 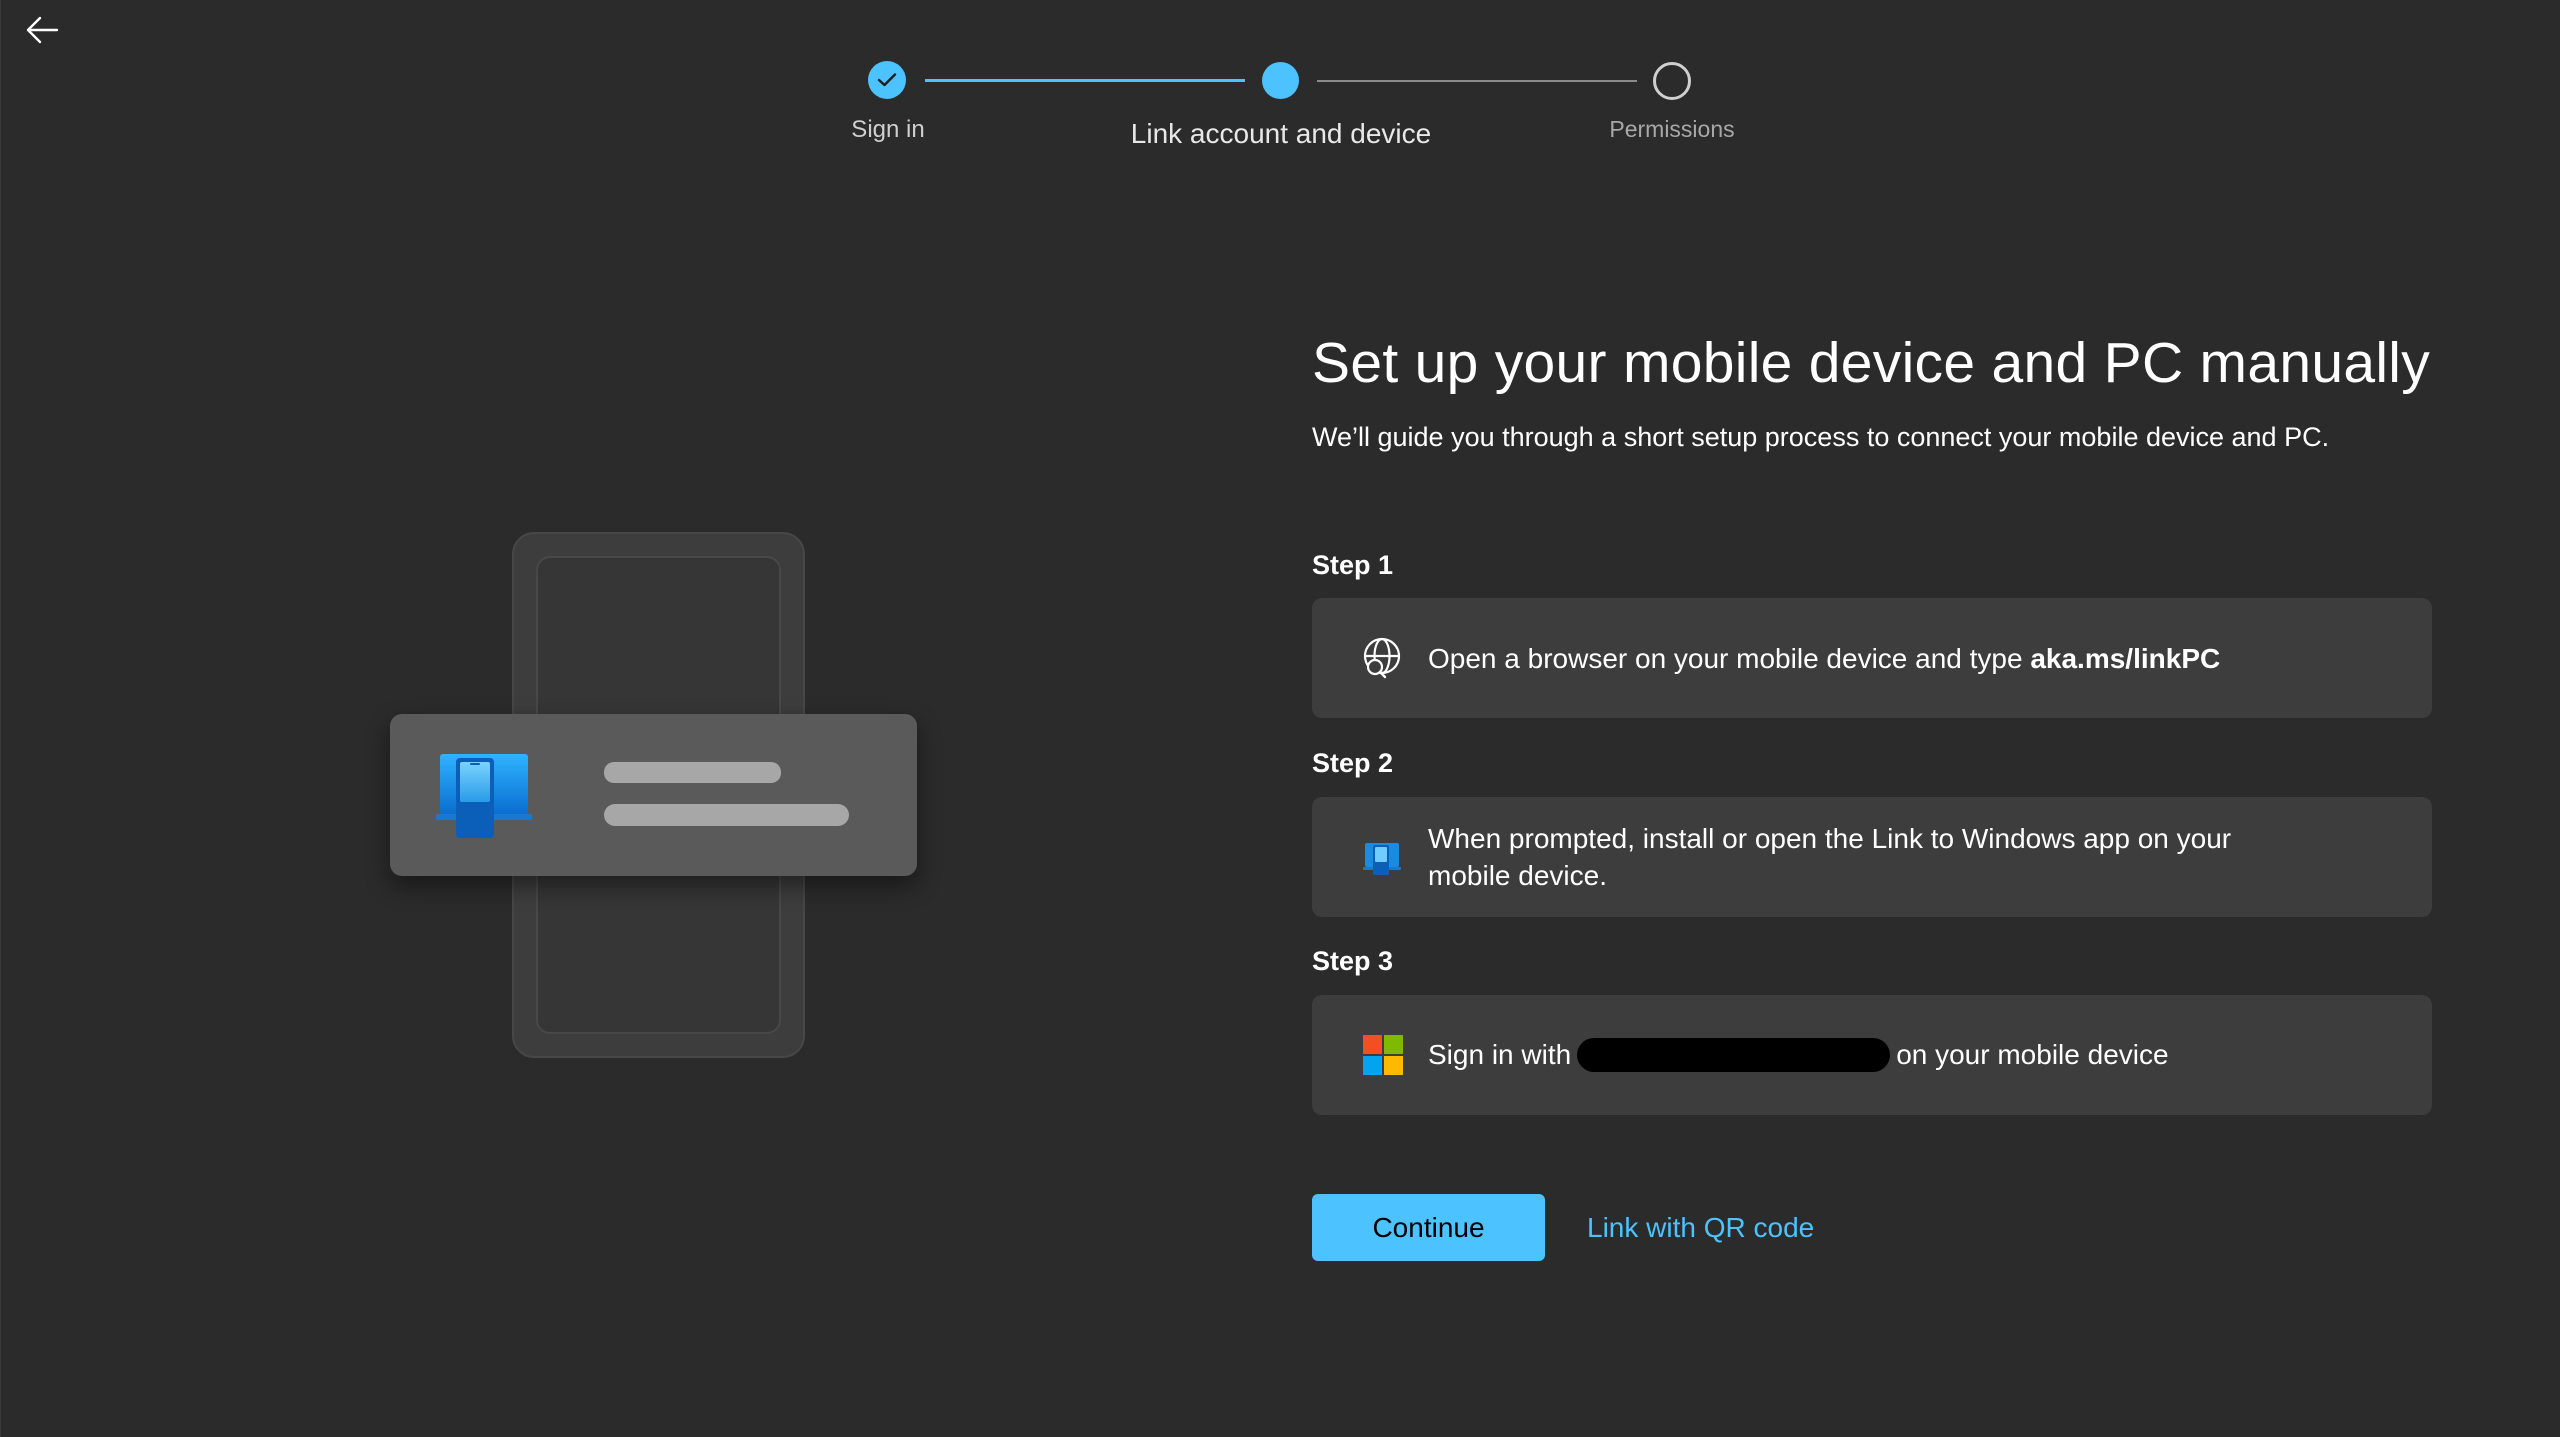 What do you see at coordinates (1383, 1055) in the screenshot?
I see `microsoft-logo-icon` at bounding box center [1383, 1055].